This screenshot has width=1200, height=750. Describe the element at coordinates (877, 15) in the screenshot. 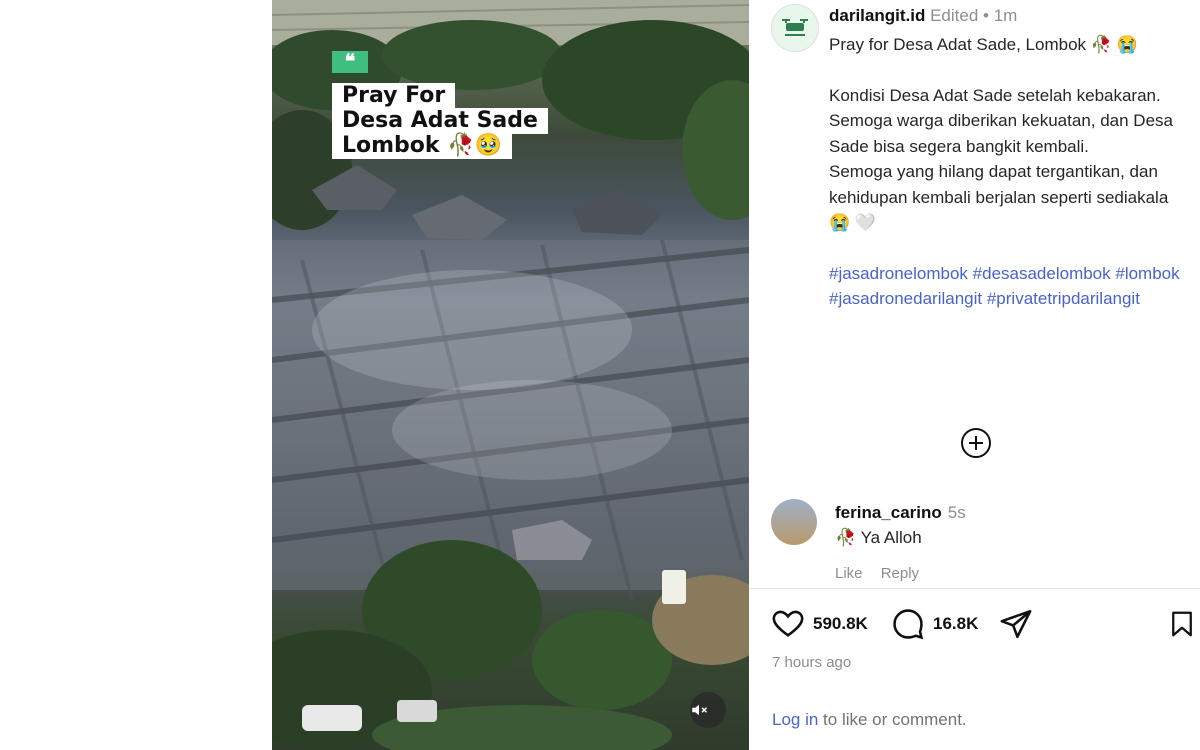

I see `author-username: darilangit.id` at that location.